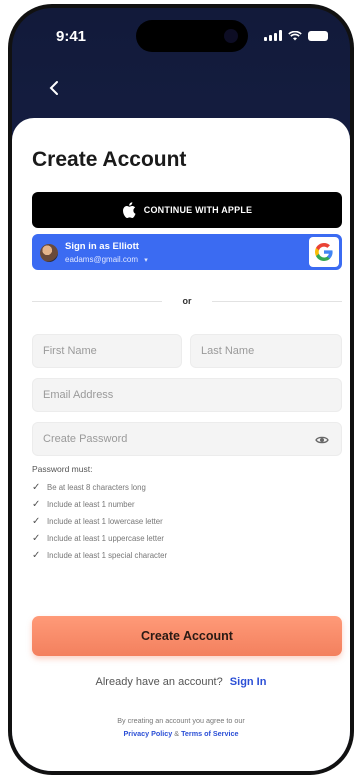 The image size is (362, 779). What do you see at coordinates (85, 439) in the screenshot?
I see `password-placeholder: Create Password` at bounding box center [85, 439].